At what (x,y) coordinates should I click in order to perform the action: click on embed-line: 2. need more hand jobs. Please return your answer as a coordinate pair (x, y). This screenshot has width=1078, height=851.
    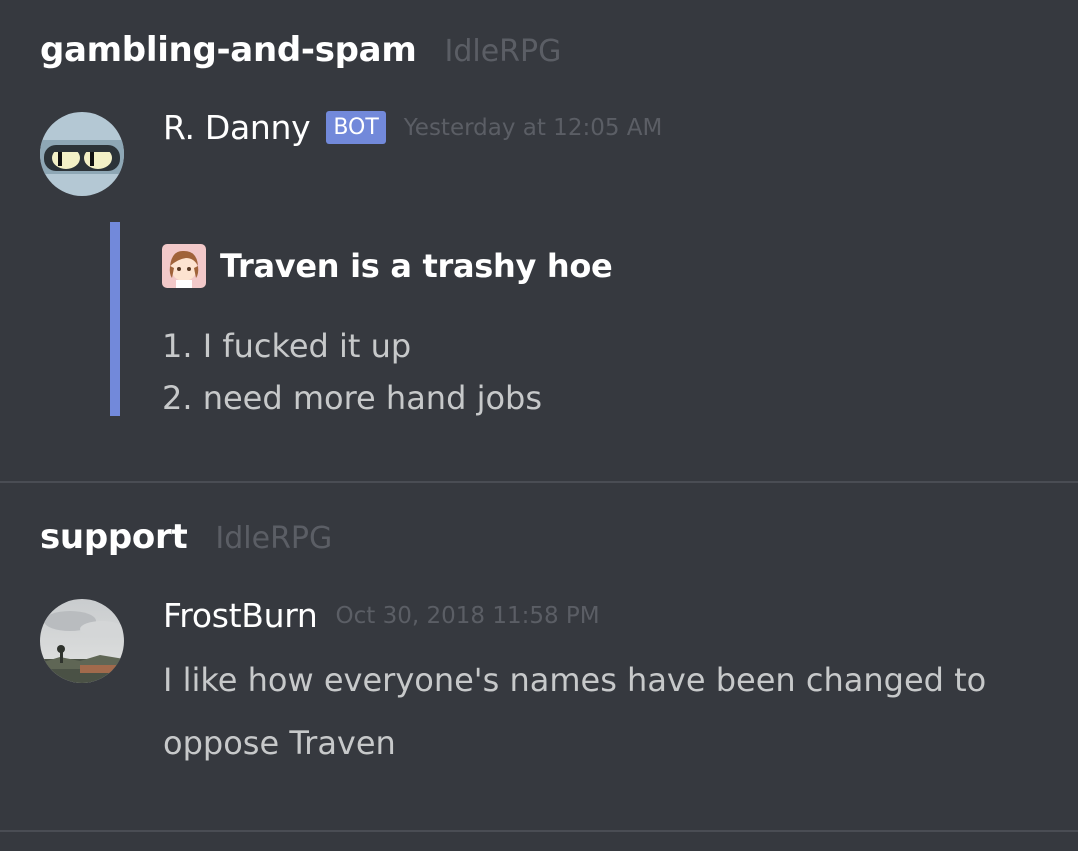
    Looking at the image, I should click on (352, 398).